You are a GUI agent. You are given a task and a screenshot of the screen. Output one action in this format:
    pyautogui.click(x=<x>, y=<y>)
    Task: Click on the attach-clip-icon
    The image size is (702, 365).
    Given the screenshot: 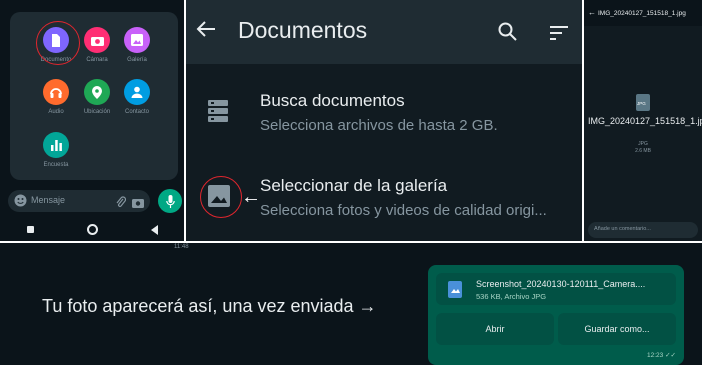 What is the action you would take?
    pyautogui.click(x=121, y=204)
    